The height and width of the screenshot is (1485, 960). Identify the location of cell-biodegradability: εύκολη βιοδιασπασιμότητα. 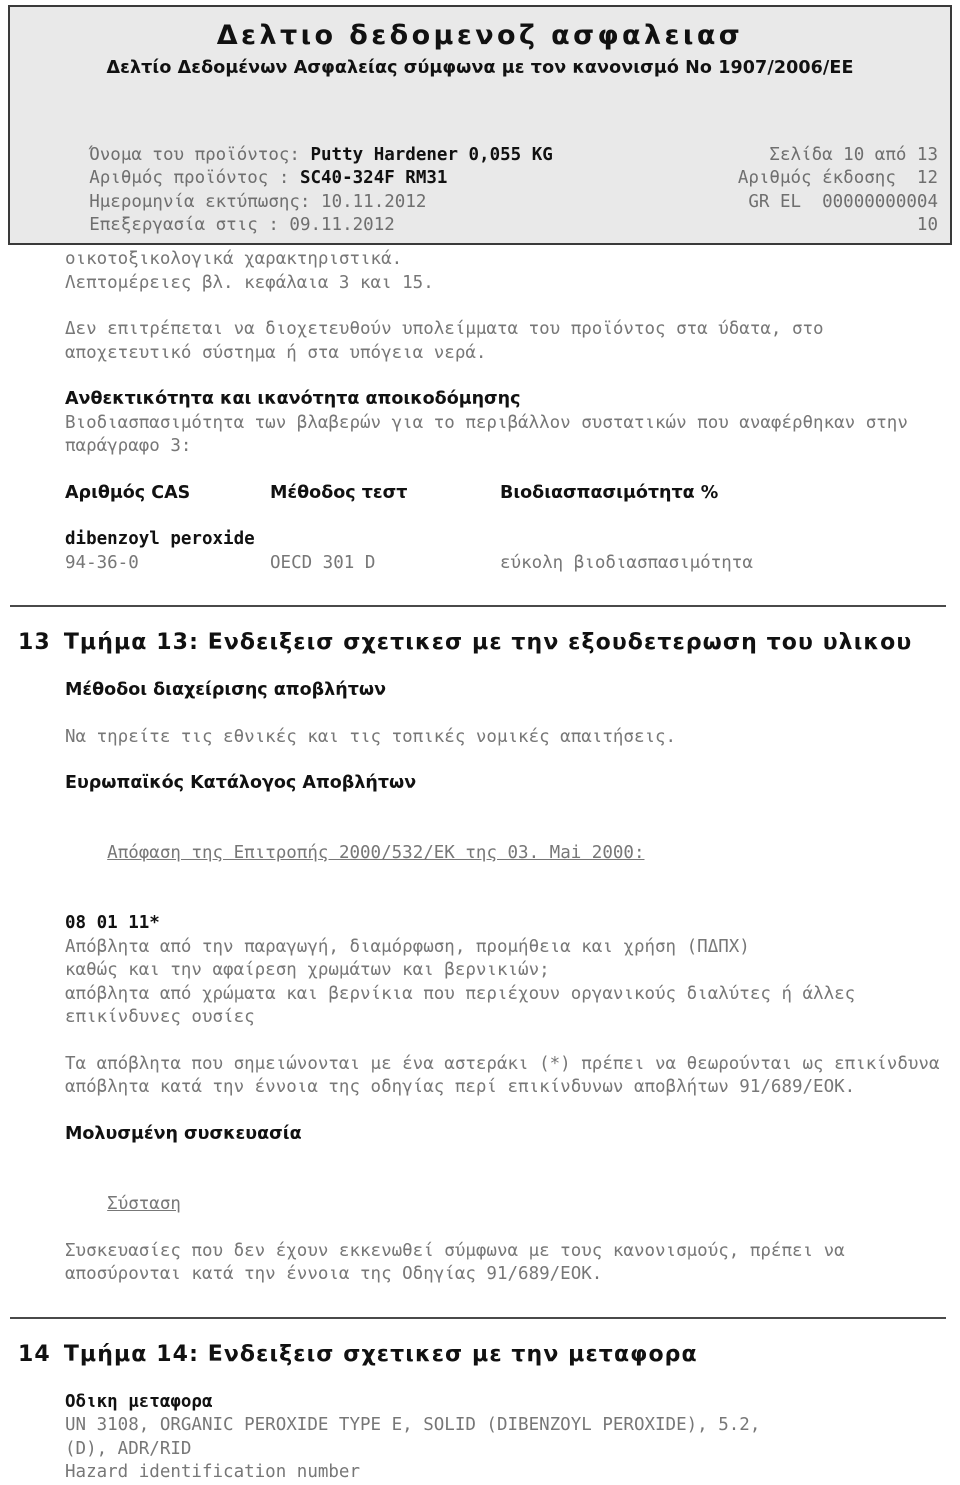
(626, 562).